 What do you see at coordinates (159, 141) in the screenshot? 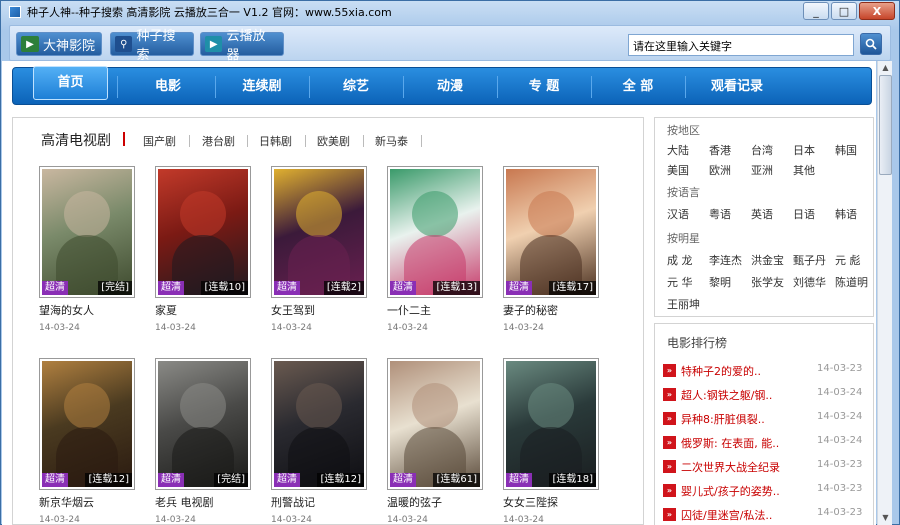
I see `tab-mainland: 国产剧` at bounding box center [159, 141].